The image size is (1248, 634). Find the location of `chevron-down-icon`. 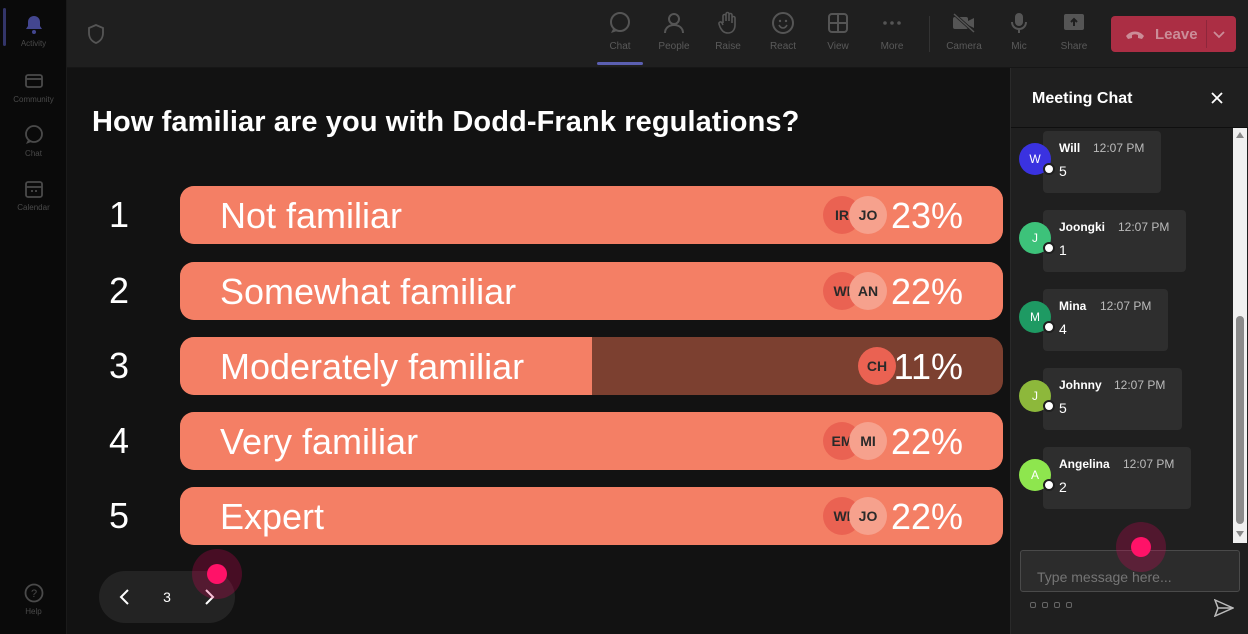

chevron-down-icon is located at coordinates (1219, 34).